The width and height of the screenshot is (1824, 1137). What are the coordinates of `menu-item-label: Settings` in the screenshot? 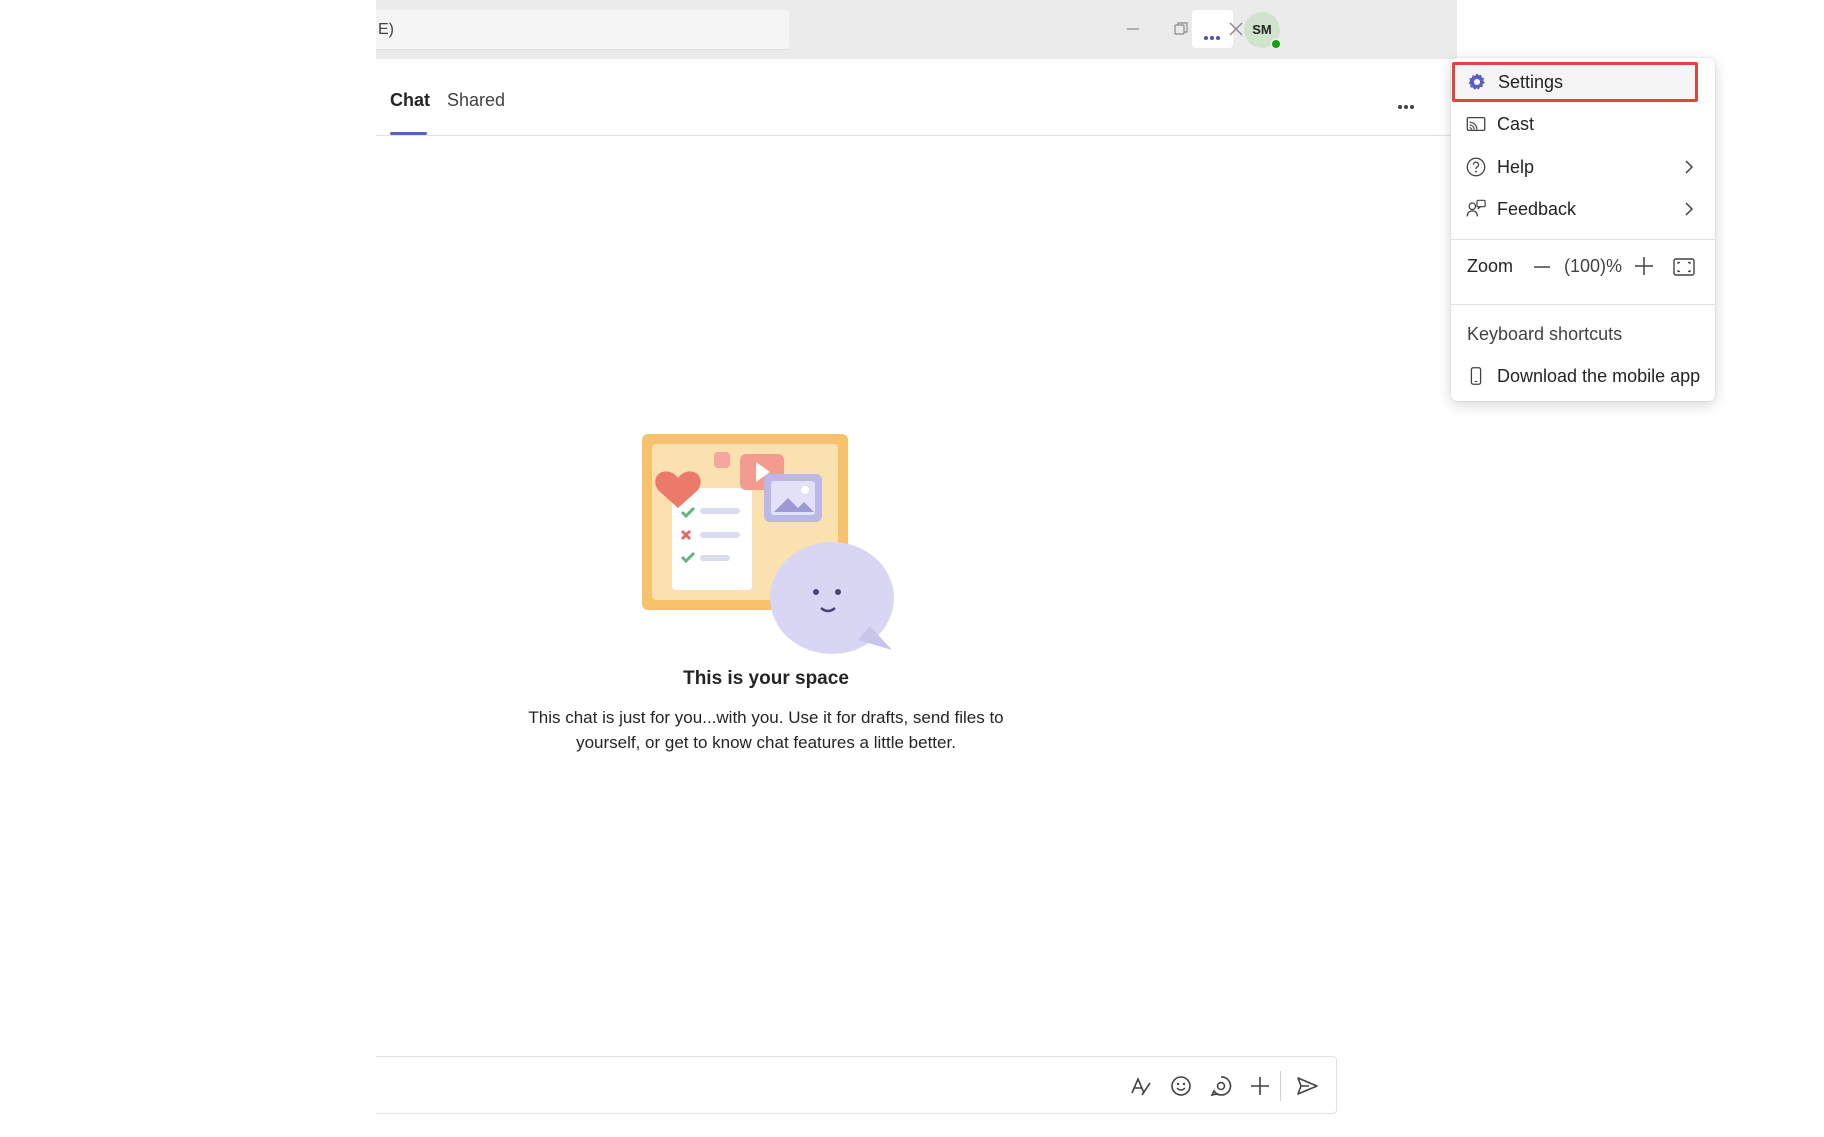 It's located at (1531, 82).